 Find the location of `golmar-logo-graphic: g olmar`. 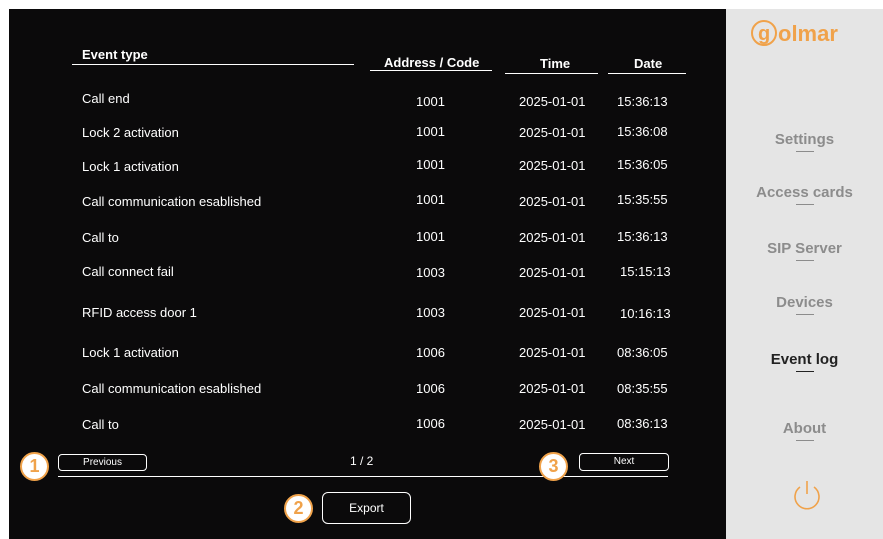

golmar-logo-graphic: g olmar is located at coordinates (794, 33).